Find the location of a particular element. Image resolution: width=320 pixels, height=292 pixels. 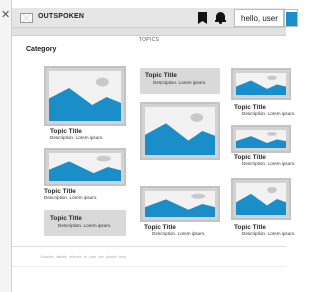

close-icon: ✕ is located at coordinates (5, 15).